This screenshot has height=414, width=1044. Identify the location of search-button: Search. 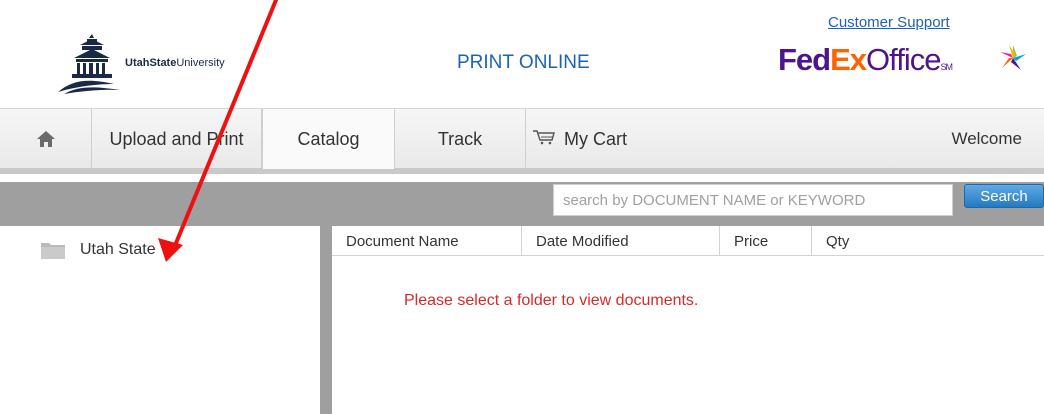
(1004, 196).